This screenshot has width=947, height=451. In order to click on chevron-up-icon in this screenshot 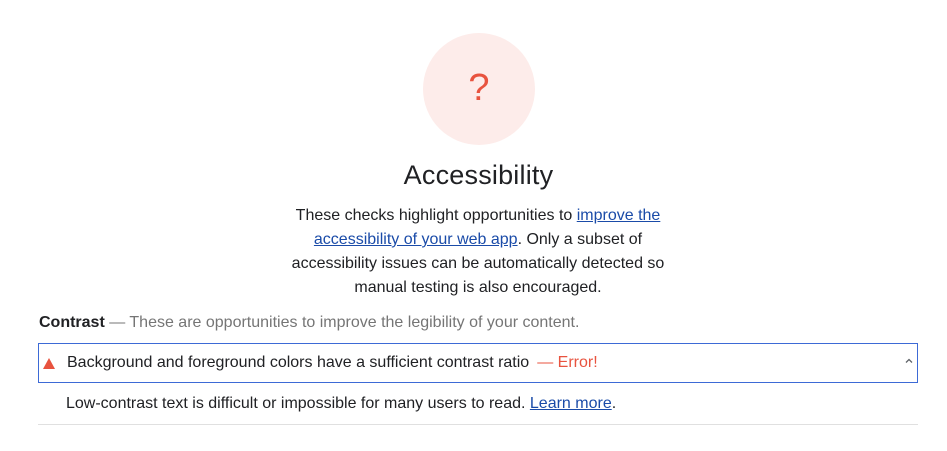, I will do `click(909, 361)`.